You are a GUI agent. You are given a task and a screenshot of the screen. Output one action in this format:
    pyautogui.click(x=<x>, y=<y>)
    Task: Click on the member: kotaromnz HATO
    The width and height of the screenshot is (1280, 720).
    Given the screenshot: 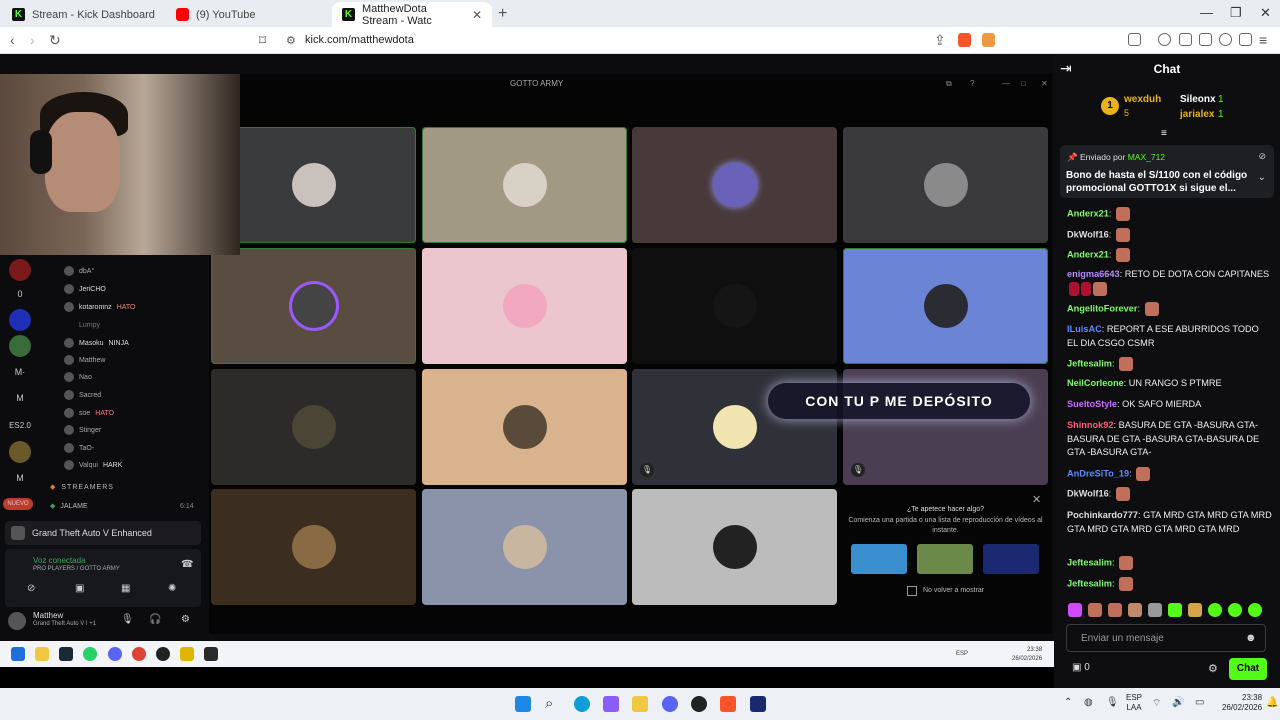 What is the action you would take?
    pyautogui.click(x=100, y=307)
    